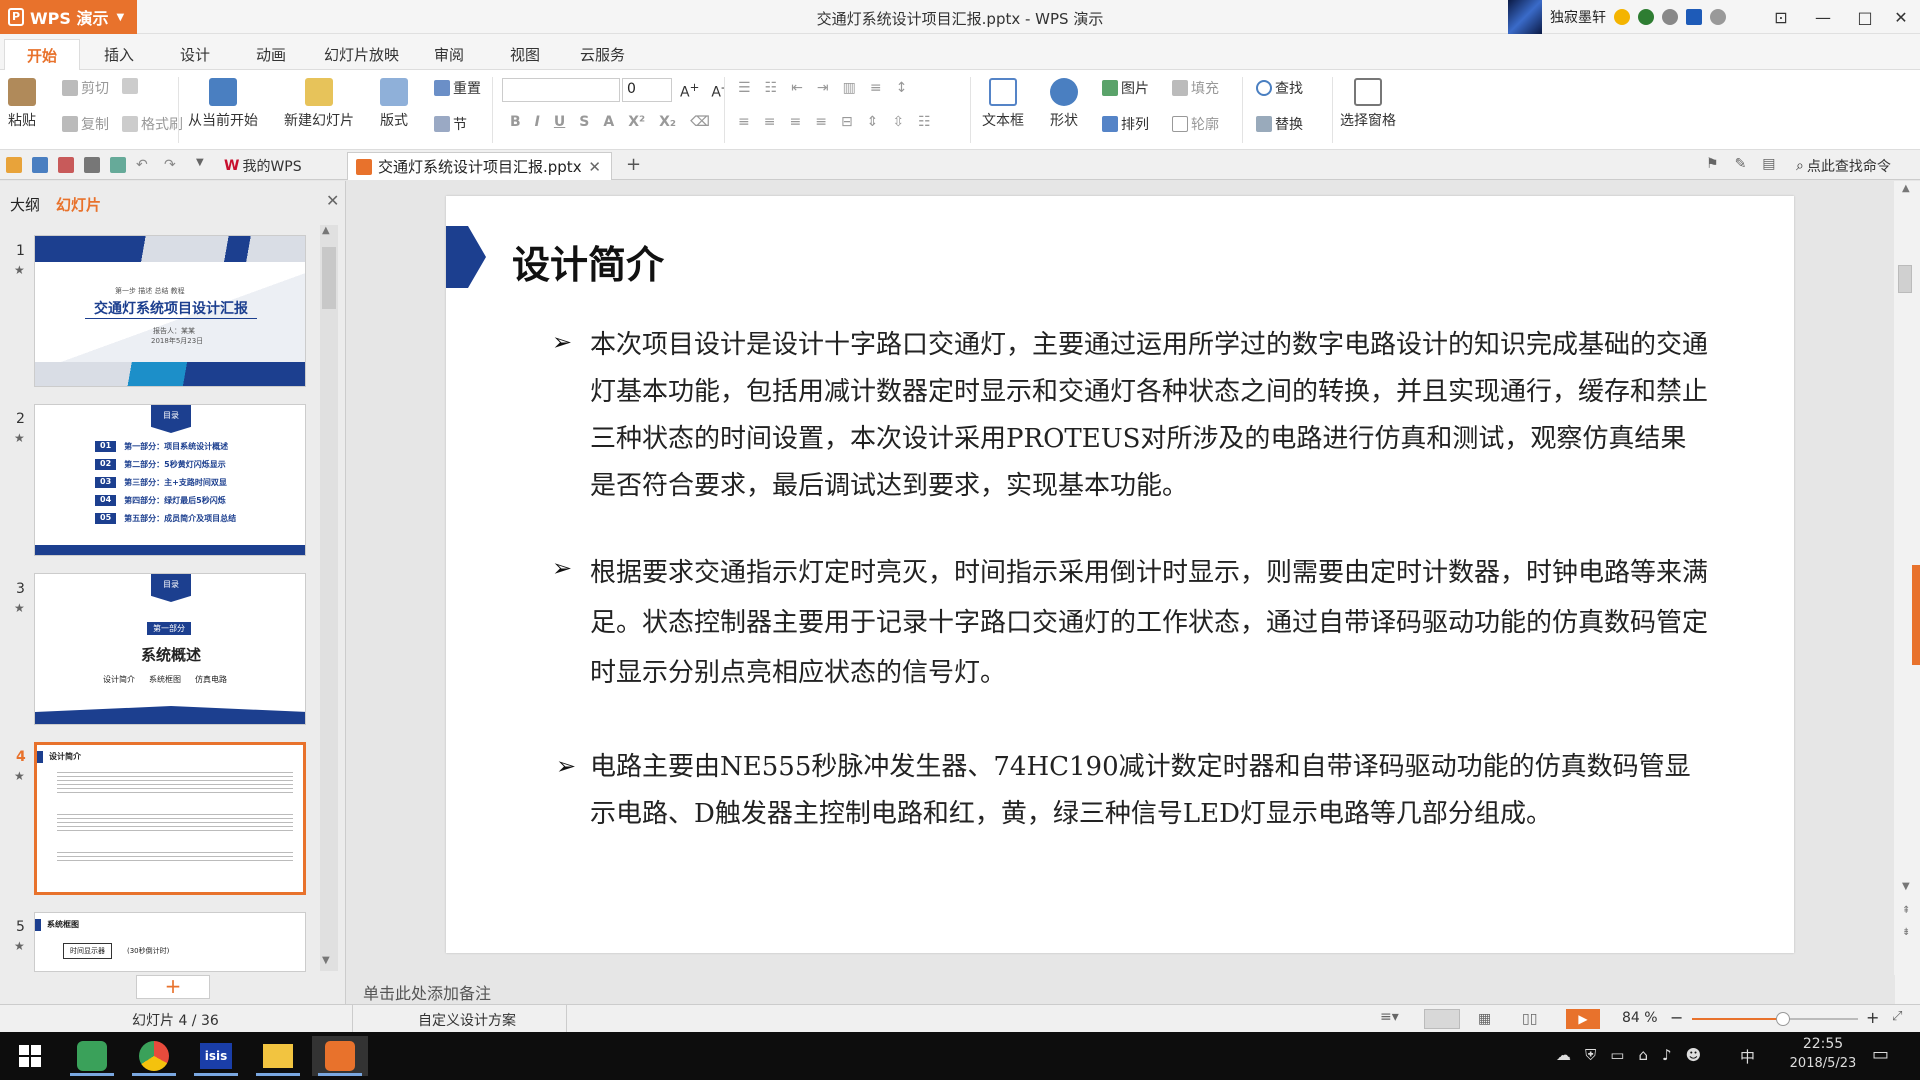 This screenshot has height=1080, width=1920. What do you see at coordinates (1712, 164) in the screenshot?
I see `pin-icon: ⚑` at bounding box center [1712, 164].